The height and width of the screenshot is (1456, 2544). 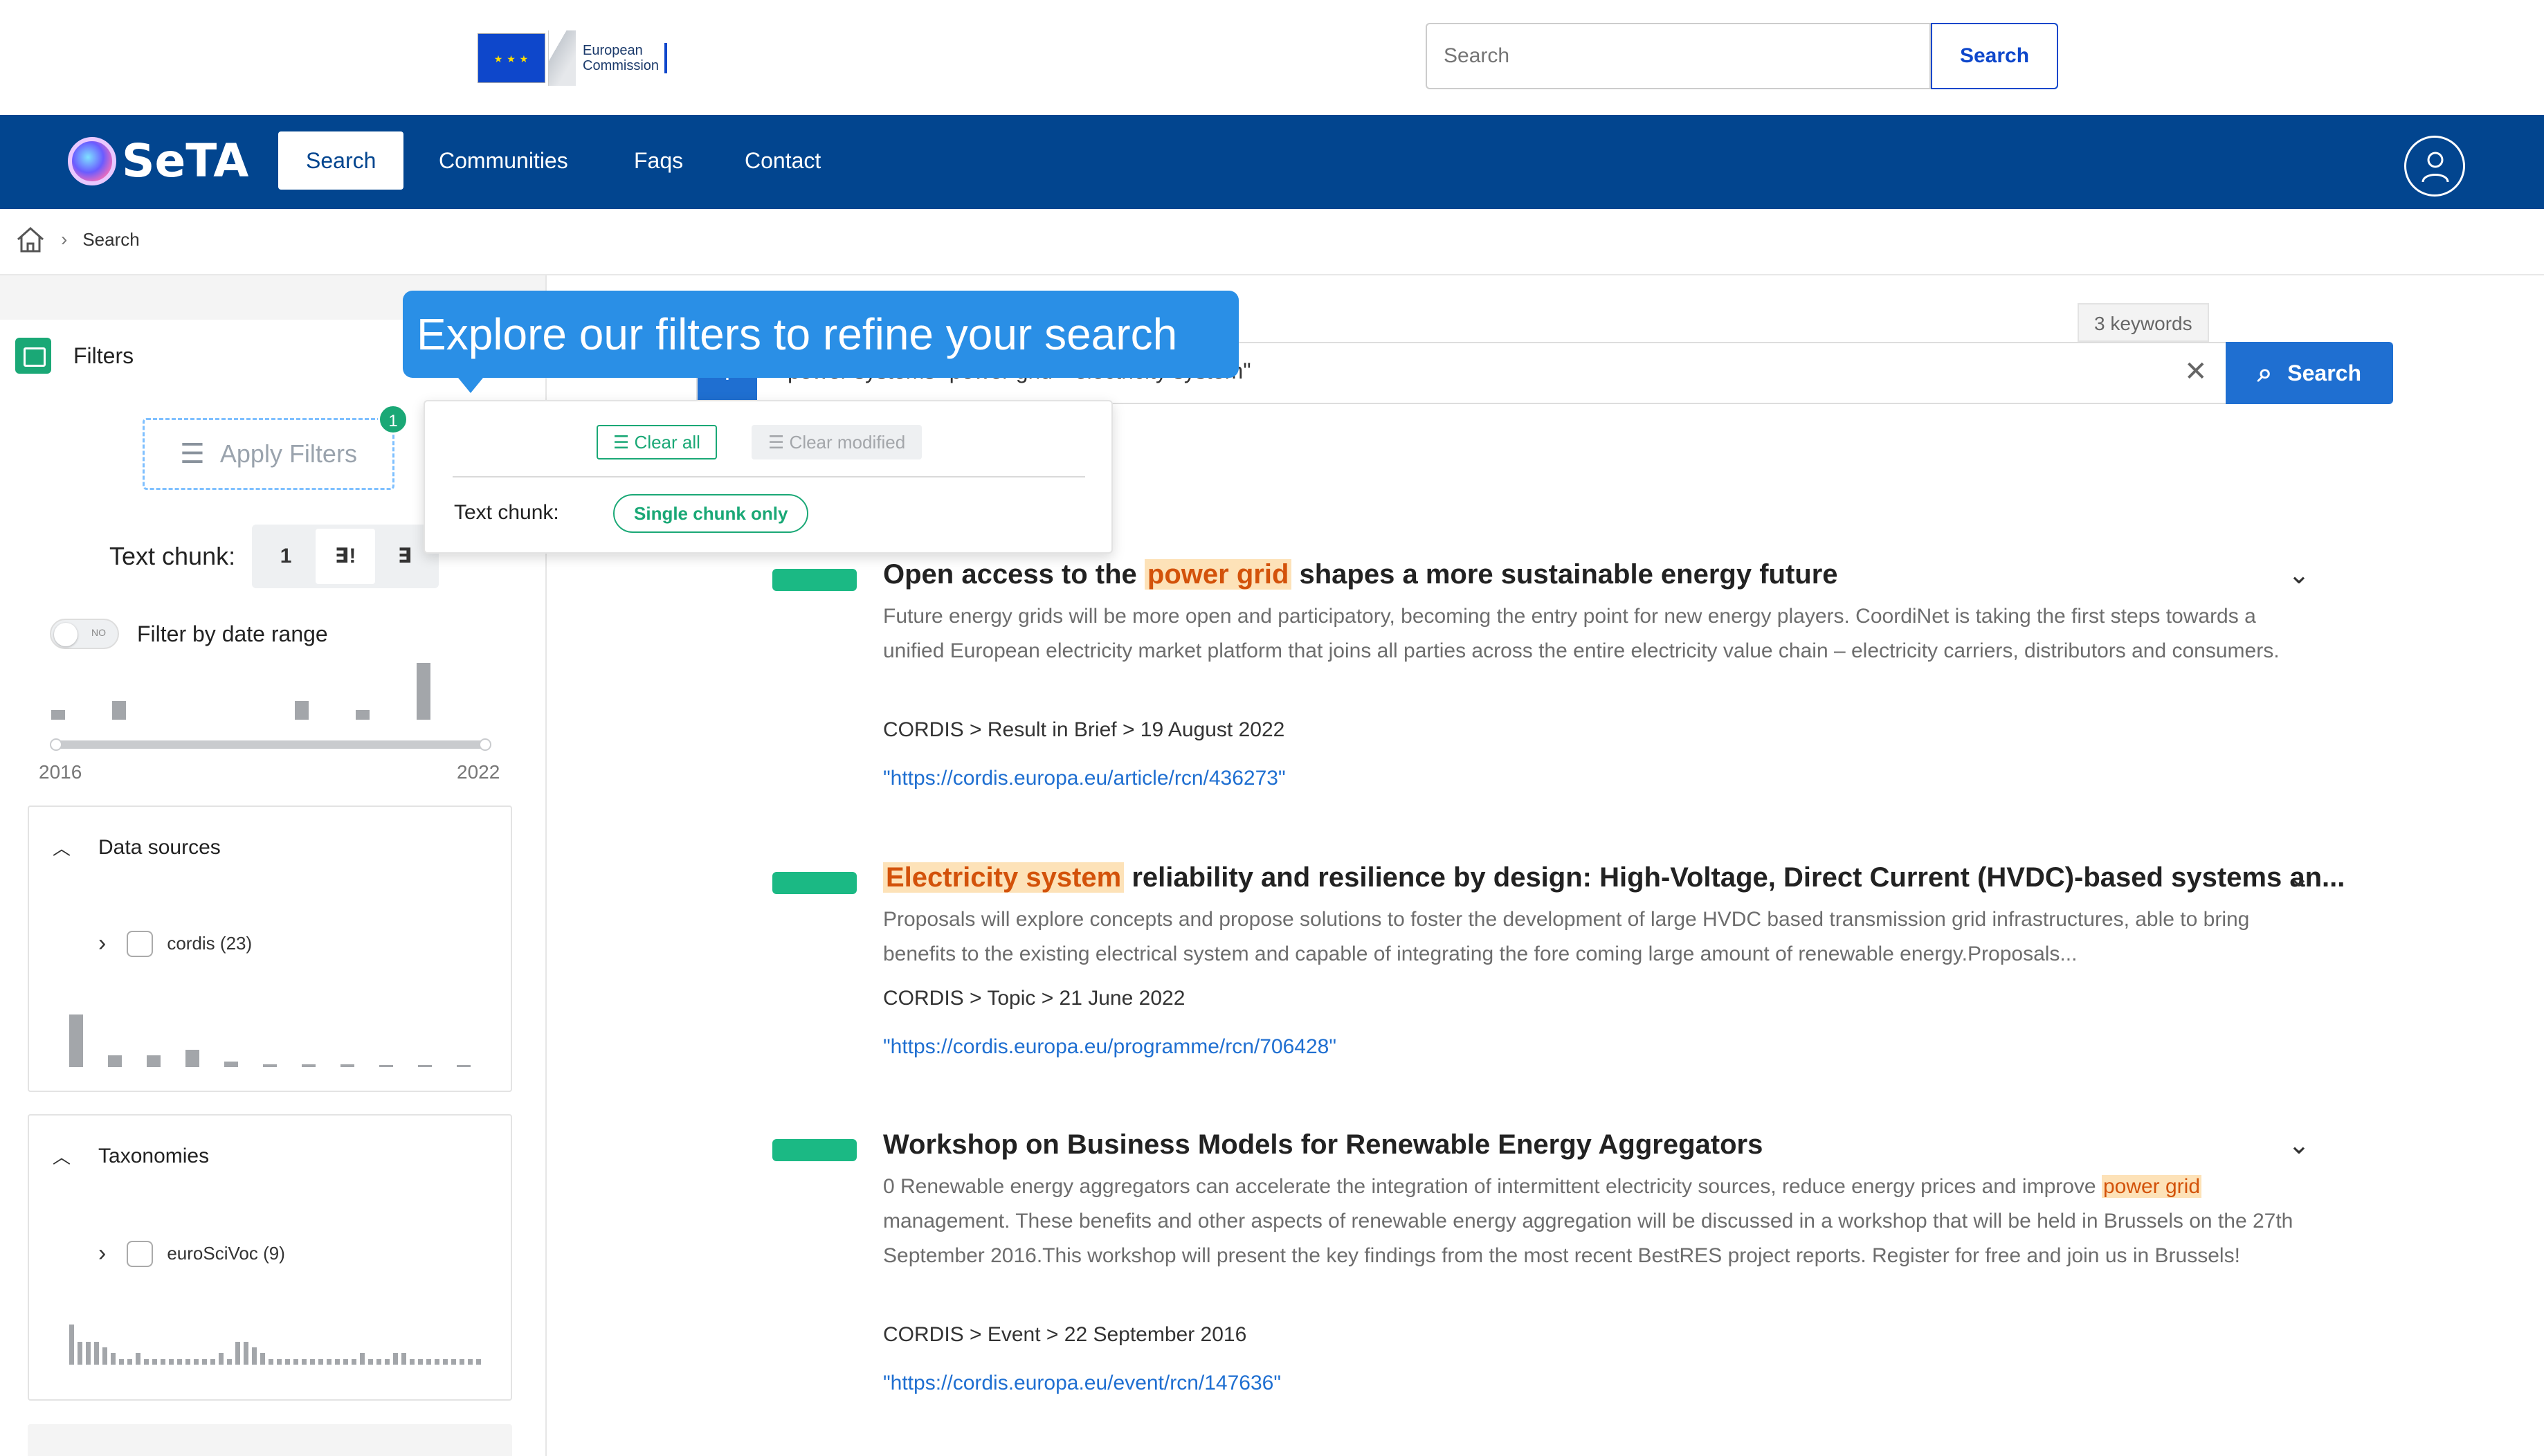 I want to click on year-min-label: 2016, so click(x=60, y=772).